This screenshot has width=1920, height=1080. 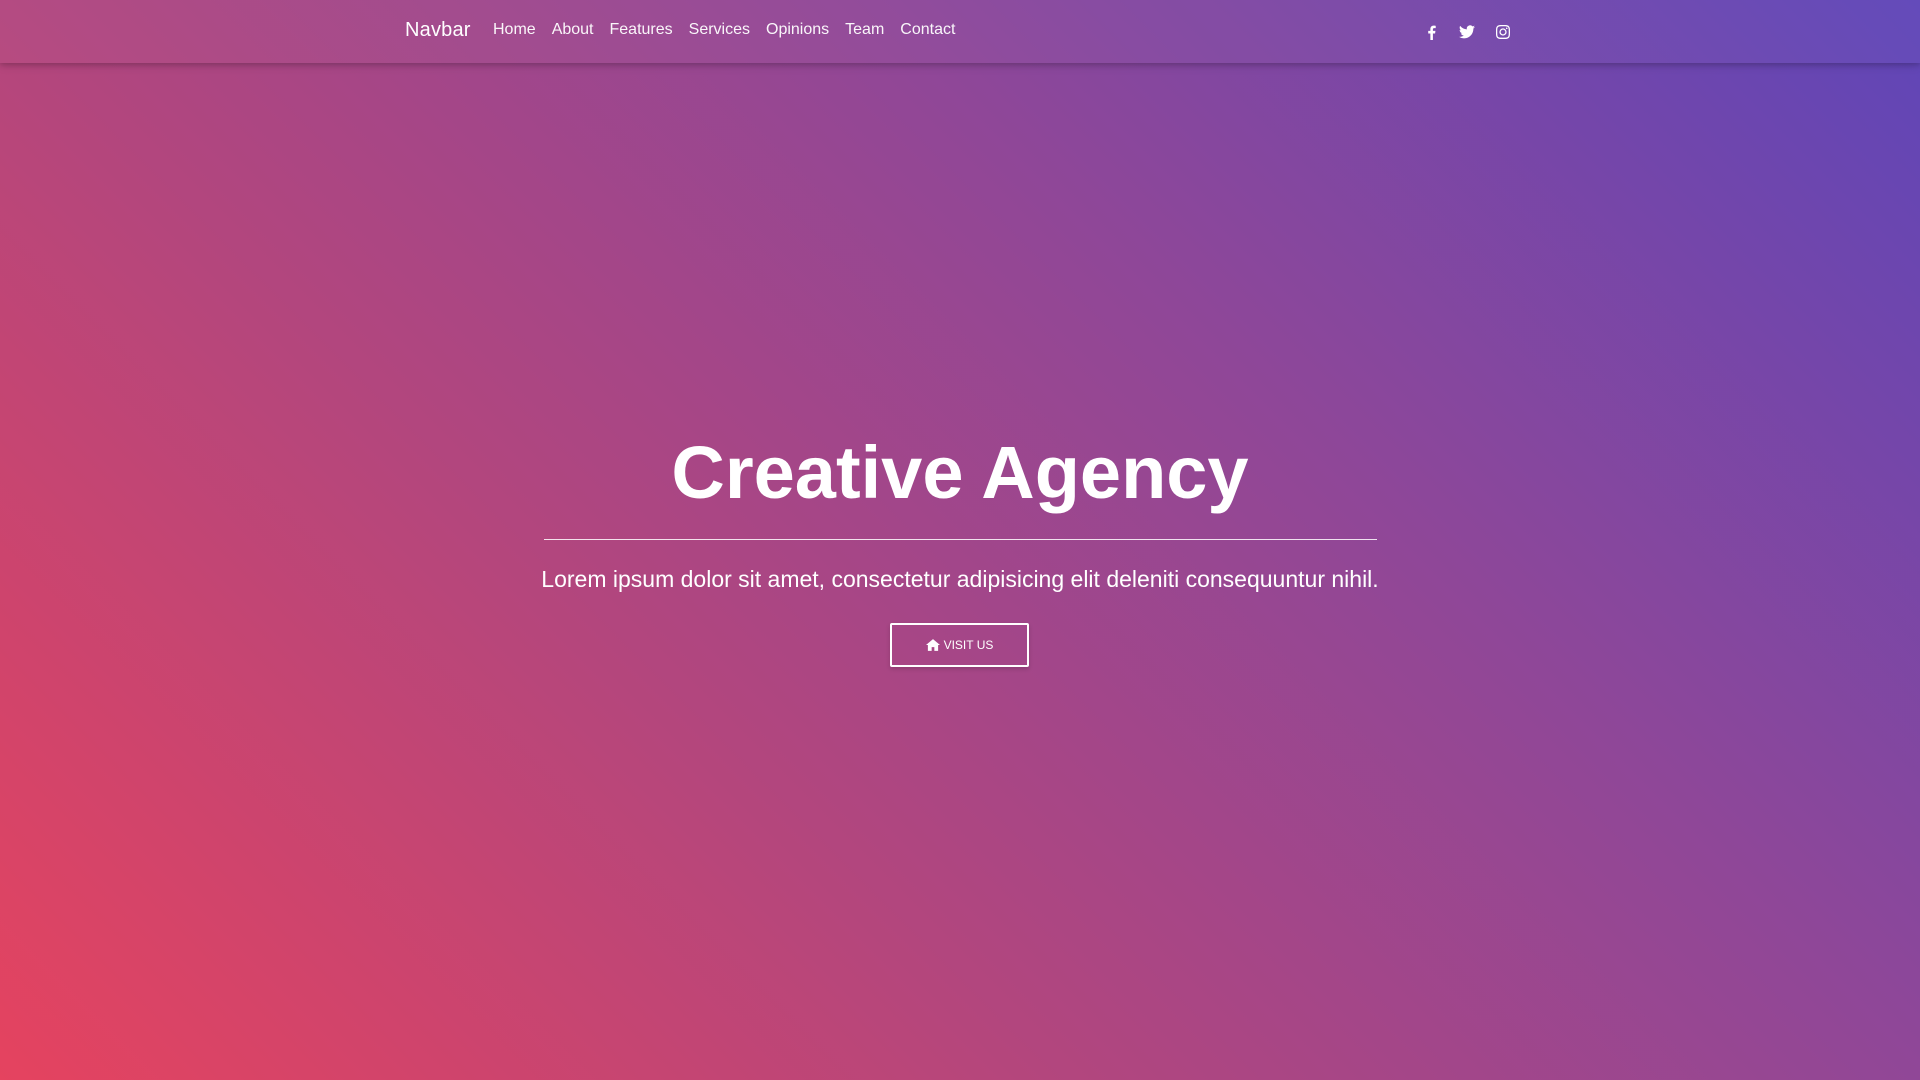 I want to click on instagram-icon, so click(x=1503, y=32).